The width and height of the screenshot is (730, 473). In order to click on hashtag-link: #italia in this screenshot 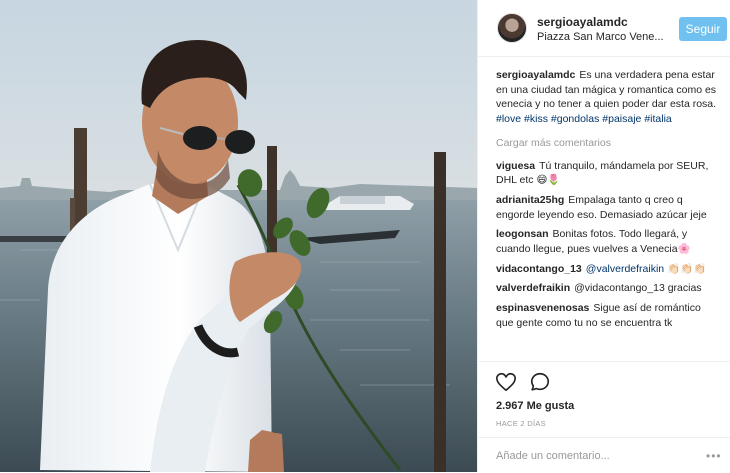, I will do `click(657, 119)`.